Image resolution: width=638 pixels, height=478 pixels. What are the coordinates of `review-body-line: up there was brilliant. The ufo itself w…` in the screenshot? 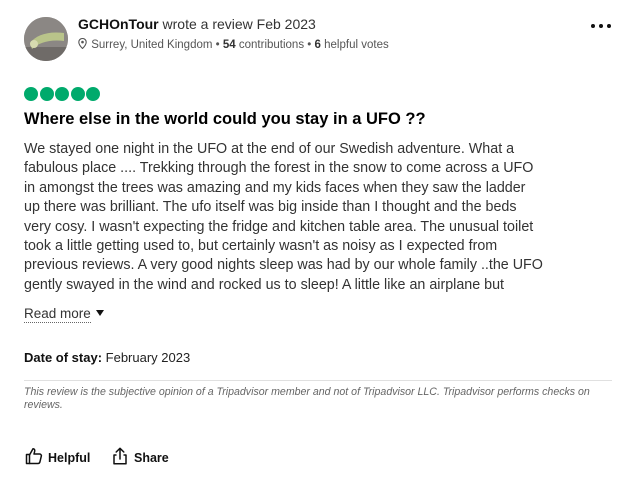 It's located at (270, 207).